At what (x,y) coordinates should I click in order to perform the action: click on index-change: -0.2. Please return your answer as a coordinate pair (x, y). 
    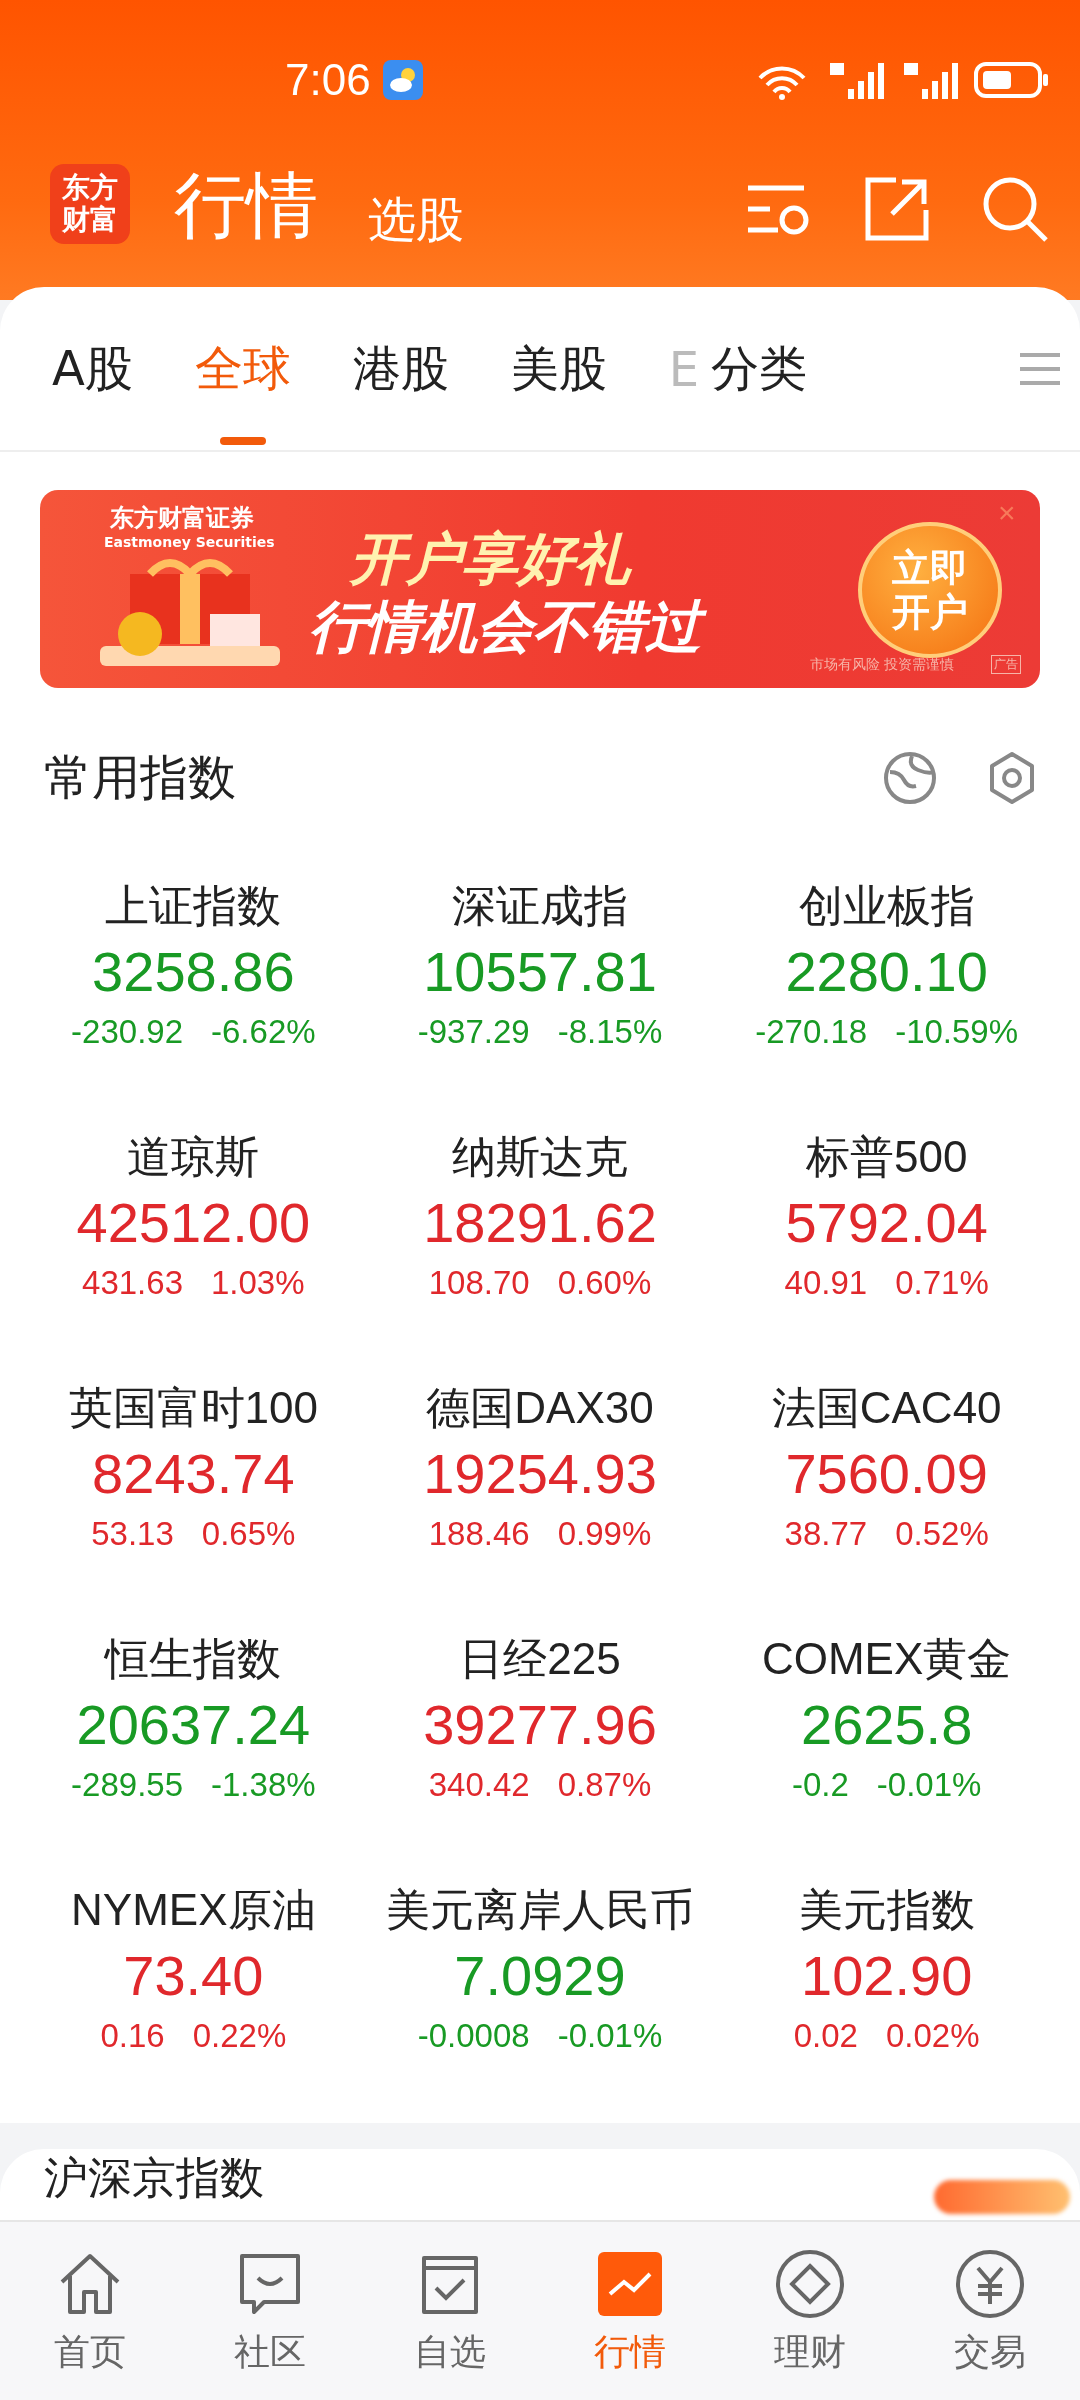
    Looking at the image, I should click on (820, 1785).